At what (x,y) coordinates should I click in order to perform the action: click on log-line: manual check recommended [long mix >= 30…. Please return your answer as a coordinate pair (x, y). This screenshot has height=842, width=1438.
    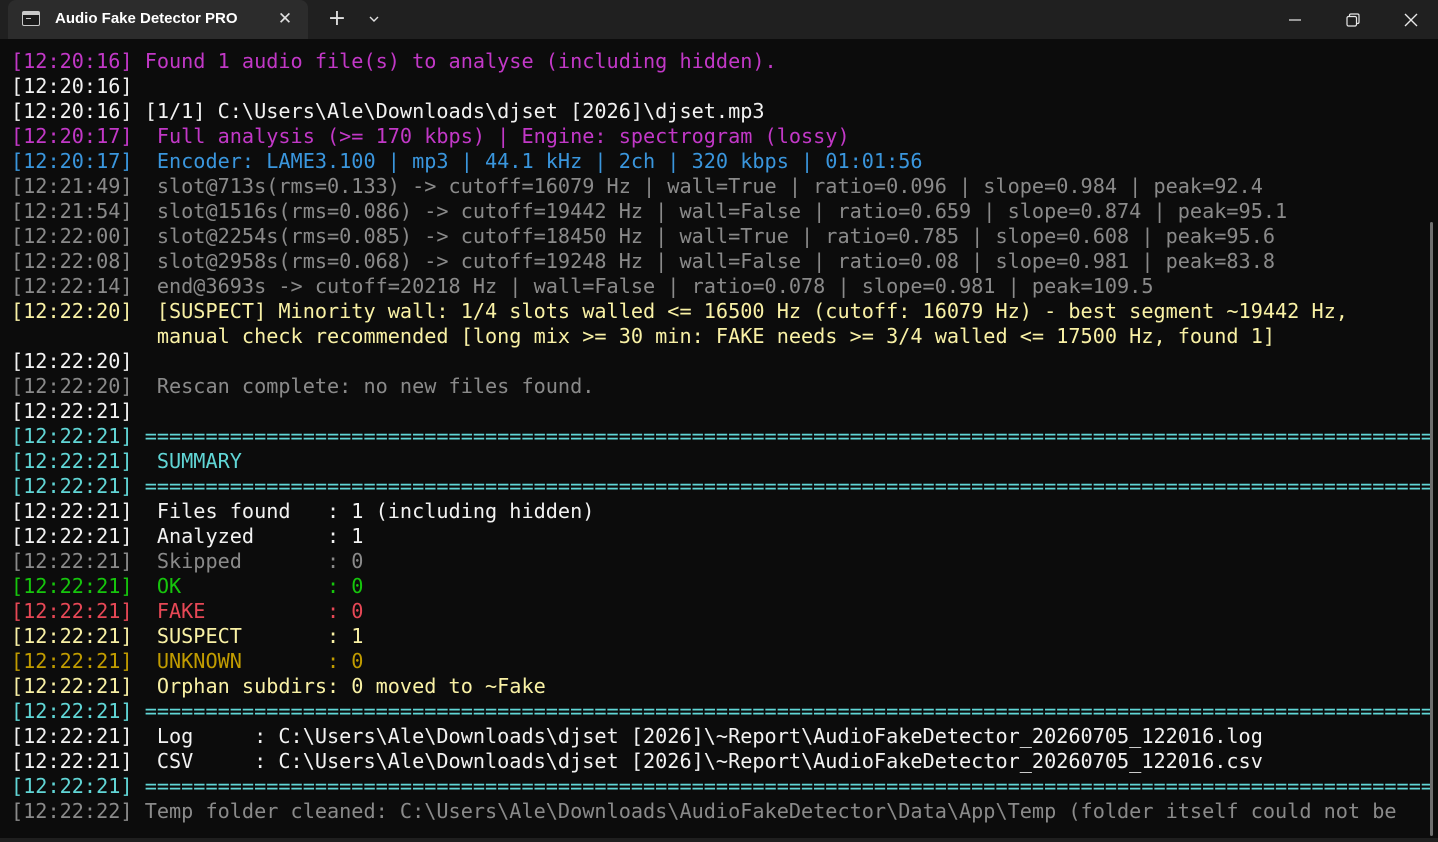
    Looking at the image, I should click on (643, 336).